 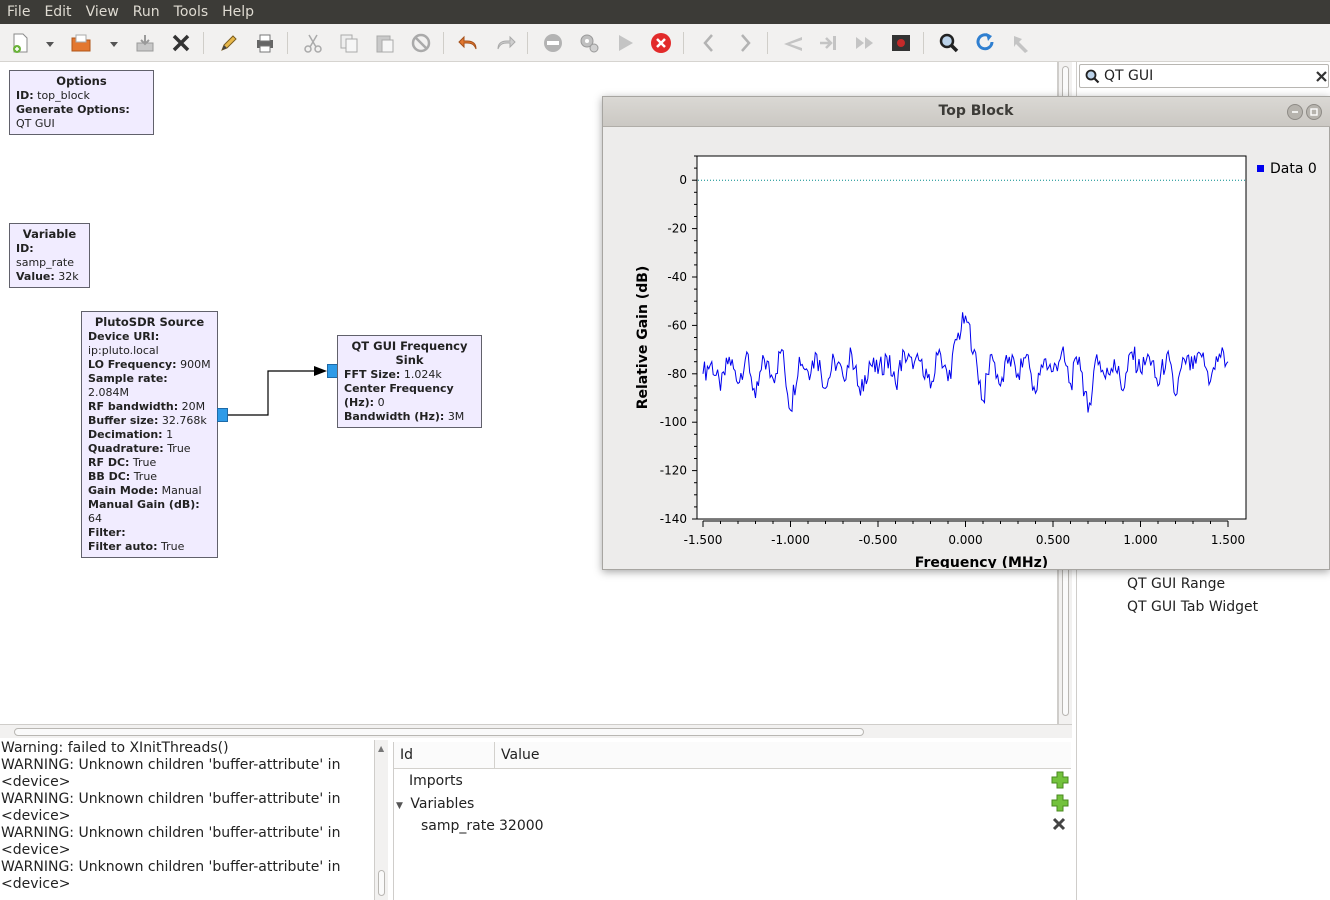 I want to click on minimize-button, so click(x=1295, y=112).